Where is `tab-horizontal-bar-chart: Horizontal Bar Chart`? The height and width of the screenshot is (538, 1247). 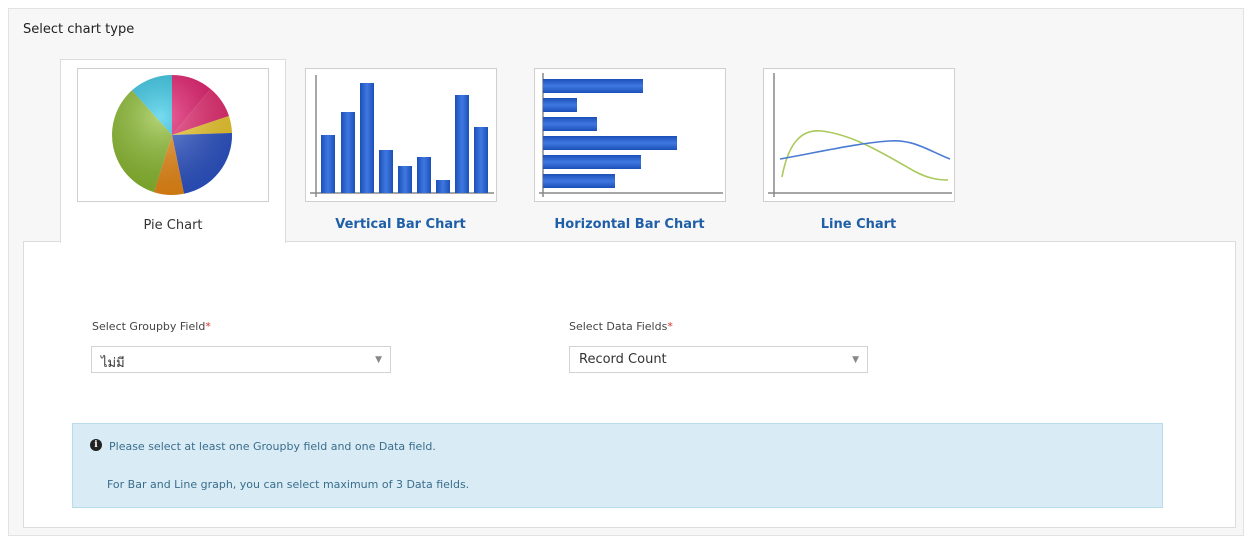 tab-horizontal-bar-chart: Horizontal Bar Chart is located at coordinates (638, 150).